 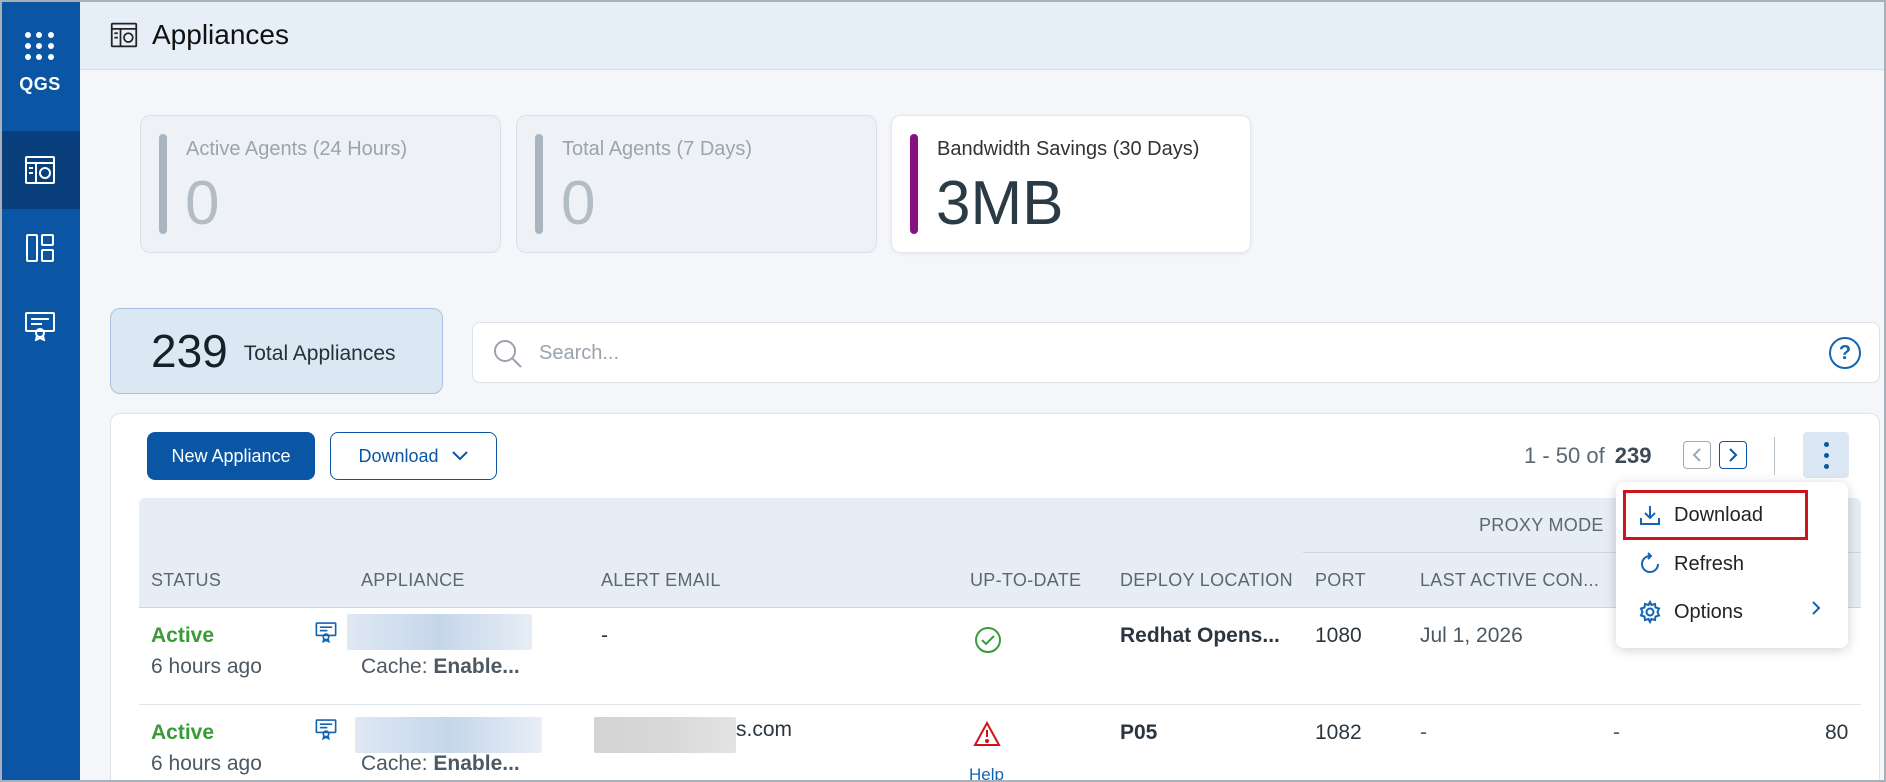 I want to click on new-appliance-button: New Appliance, so click(x=231, y=456).